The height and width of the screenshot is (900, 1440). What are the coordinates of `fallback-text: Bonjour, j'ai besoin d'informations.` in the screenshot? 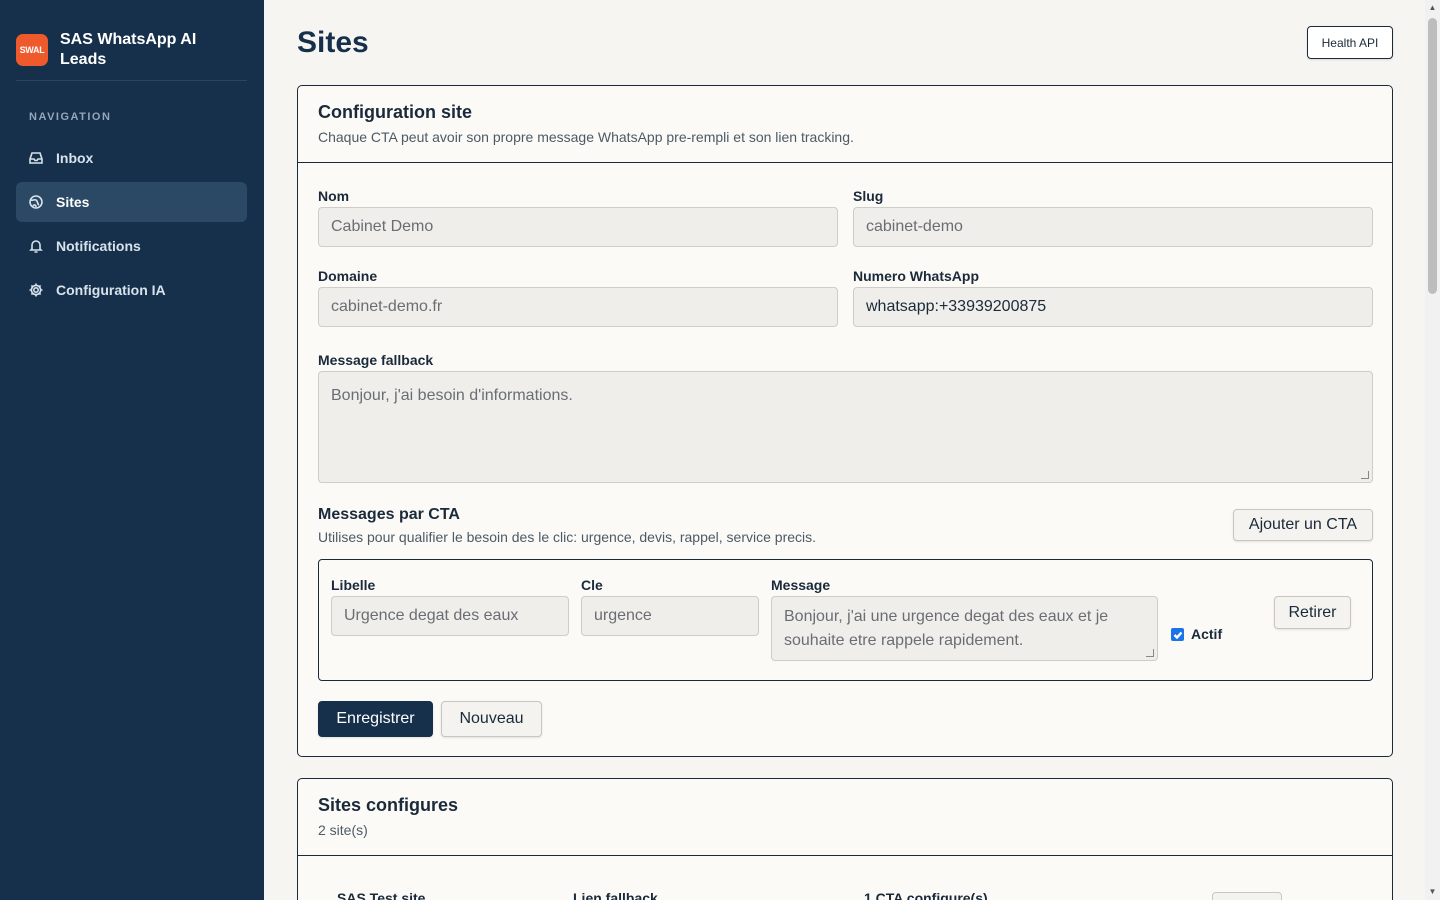 It's located at (452, 395).